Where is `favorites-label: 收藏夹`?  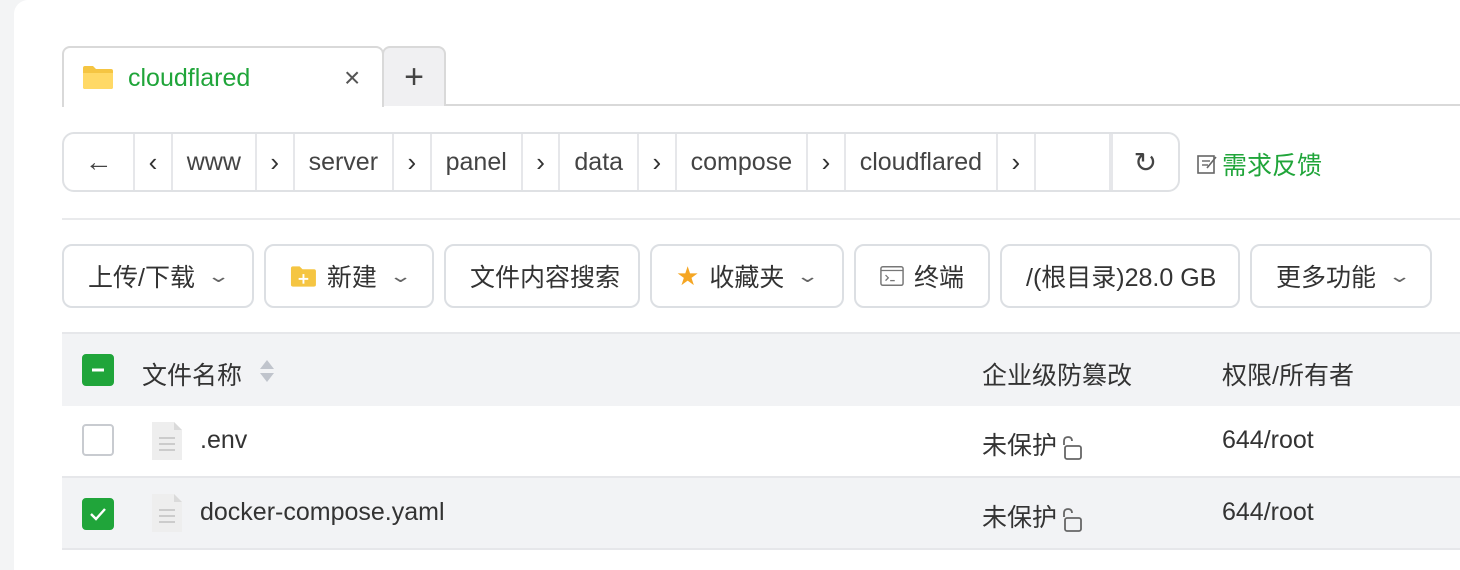
favorites-label: 收藏夹 is located at coordinates (747, 278).